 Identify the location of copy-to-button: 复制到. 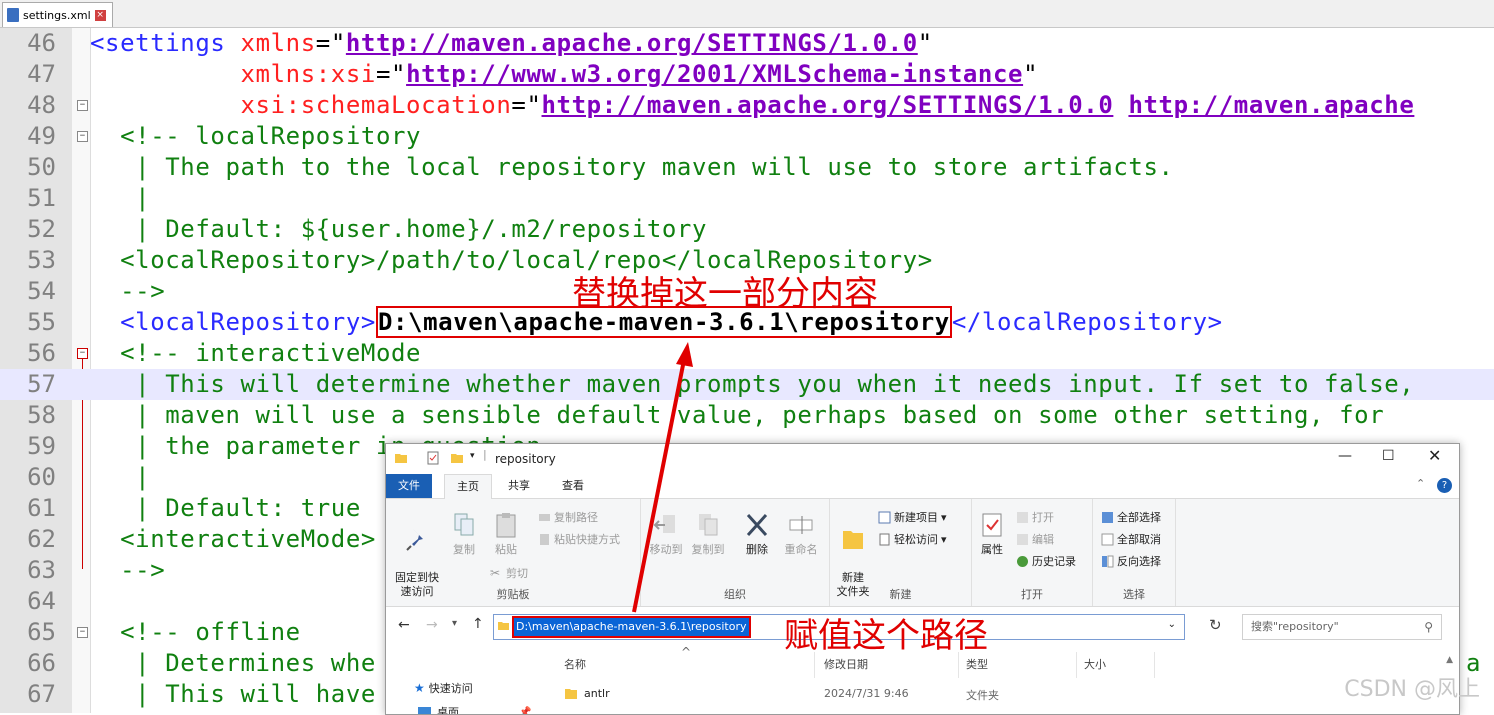
(708, 534).